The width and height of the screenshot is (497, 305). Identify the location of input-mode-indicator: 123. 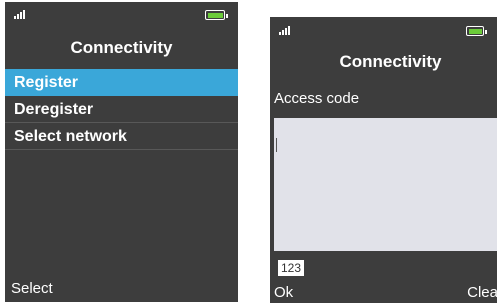
(291, 268).